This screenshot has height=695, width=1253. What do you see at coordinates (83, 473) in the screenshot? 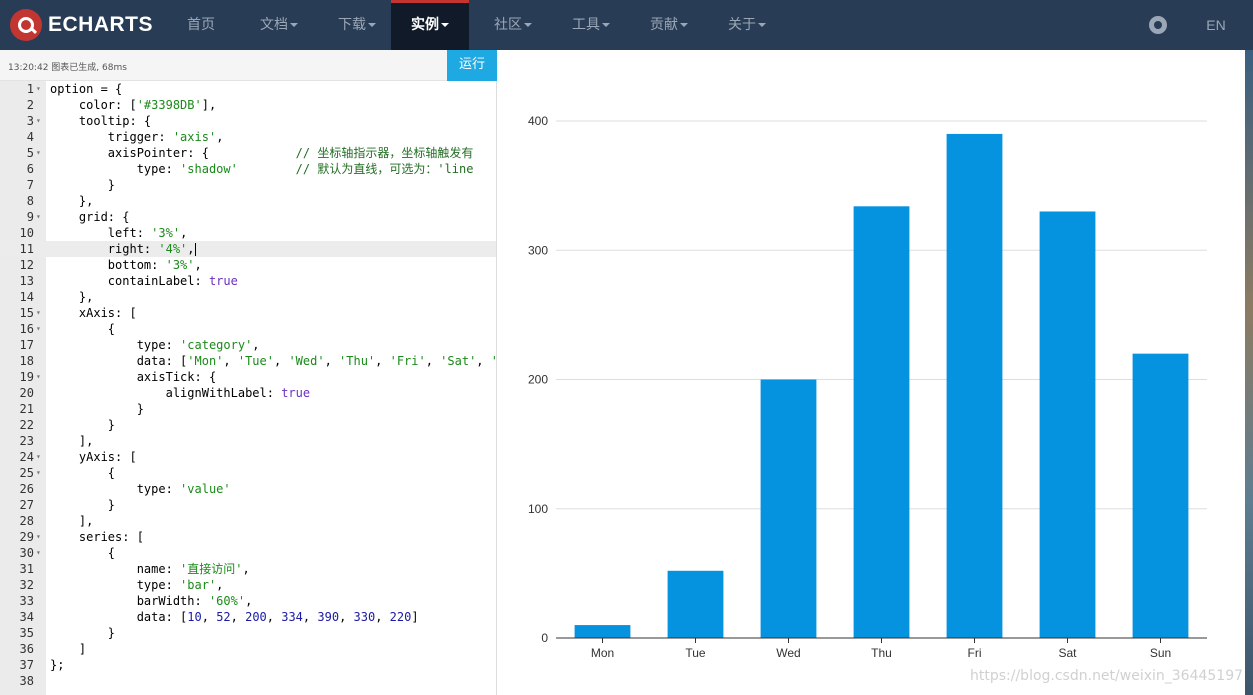
I see `code-text: {` at bounding box center [83, 473].